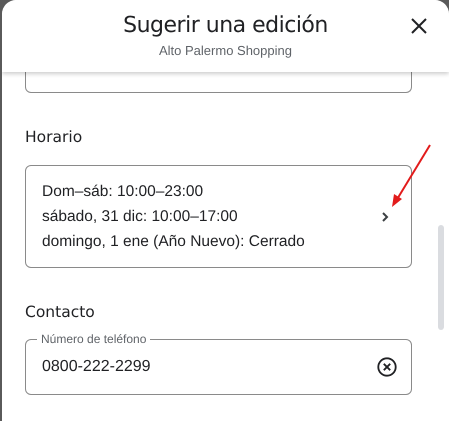  Describe the element at coordinates (93, 339) in the screenshot. I see `field-label: Número de teléfono` at that location.